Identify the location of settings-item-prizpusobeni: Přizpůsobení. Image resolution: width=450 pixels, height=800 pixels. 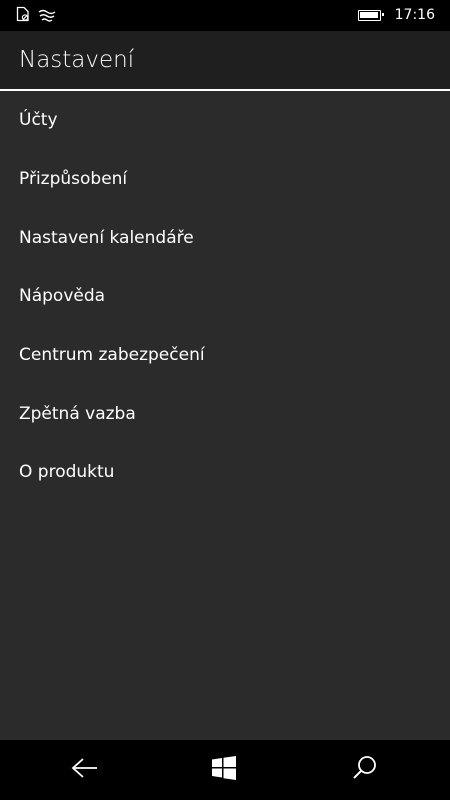
(225, 179).